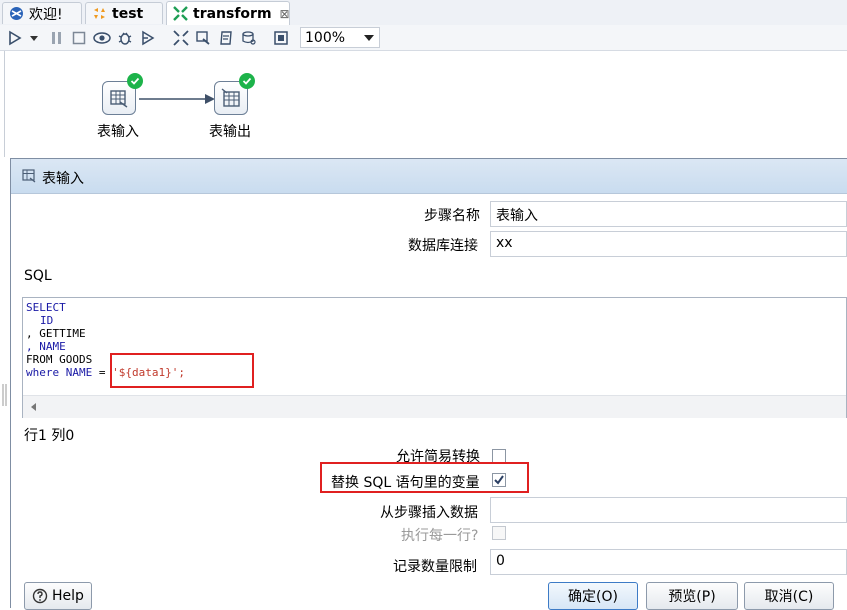 Image resolution: width=847 pixels, height=610 pixels. What do you see at coordinates (46, 307) in the screenshot?
I see `sql-line: SELECT` at bounding box center [46, 307].